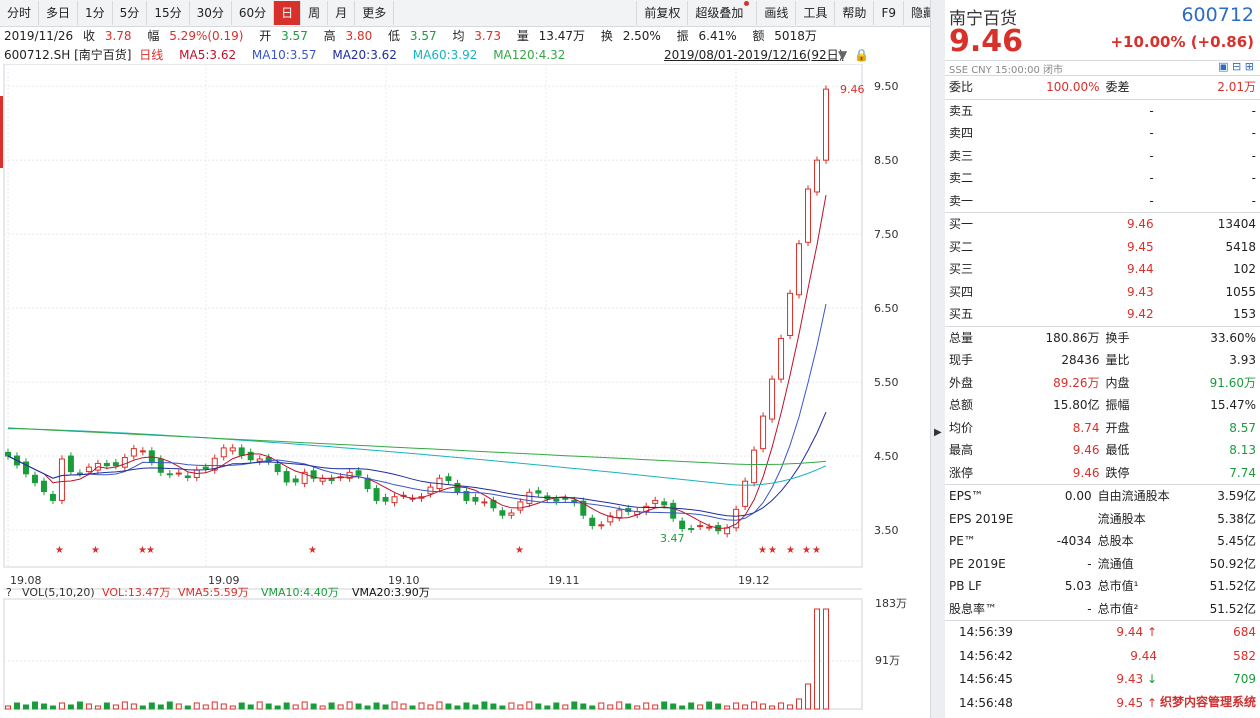 This screenshot has height=718, width=1260. Describe the element at coordinates (1102, 338) in the screenshot. I see `stat-row: 总量 180.86万 换手 33.60%` at that location.